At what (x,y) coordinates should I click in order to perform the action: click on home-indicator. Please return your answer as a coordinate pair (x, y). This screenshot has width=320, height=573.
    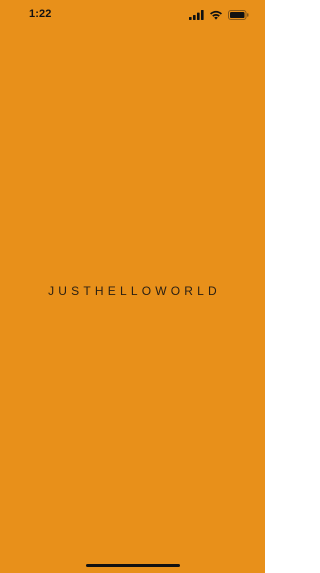
    Looking at the image, I should click on (133, 565).